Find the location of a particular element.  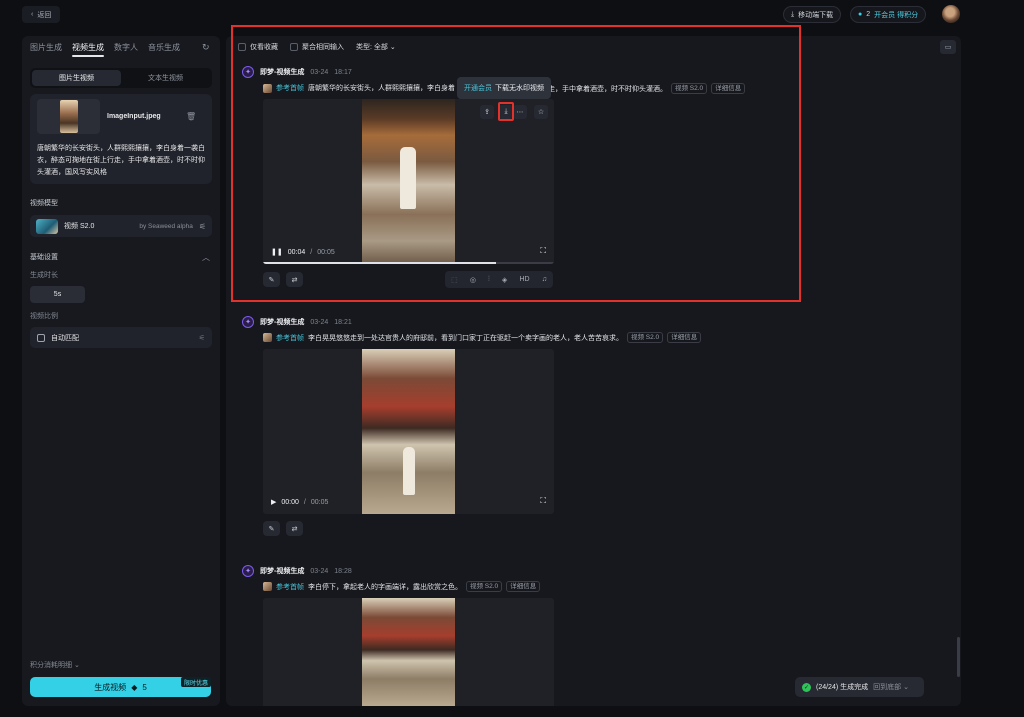

record-header: ✦ 即梦-视频生成 03-24 18:28 is located at coordinates (297, 571).